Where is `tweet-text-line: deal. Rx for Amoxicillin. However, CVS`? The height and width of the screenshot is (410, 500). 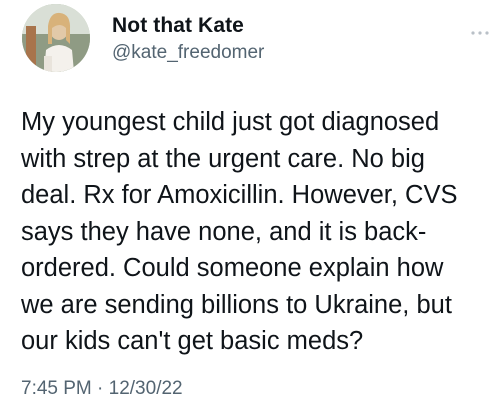
tweet-text-line: deal. Rx for Amoxicillin. However, CVS is located at coordinates (239, 195).